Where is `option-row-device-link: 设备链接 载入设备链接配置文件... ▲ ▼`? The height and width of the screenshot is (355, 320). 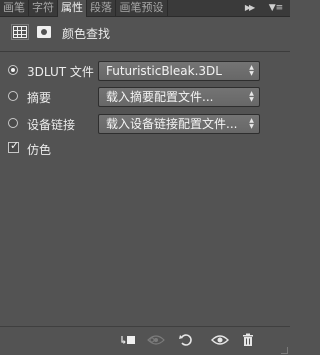 option-row-device-link: 设备链接 载入设备链接配置文件... ▲ ▼ is located at coordinates (145, 124).